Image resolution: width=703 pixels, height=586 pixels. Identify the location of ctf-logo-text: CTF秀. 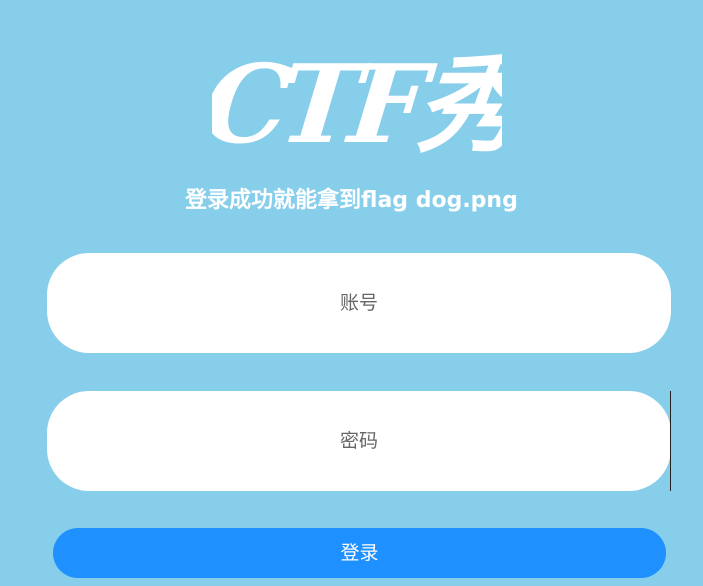
(357, 104).